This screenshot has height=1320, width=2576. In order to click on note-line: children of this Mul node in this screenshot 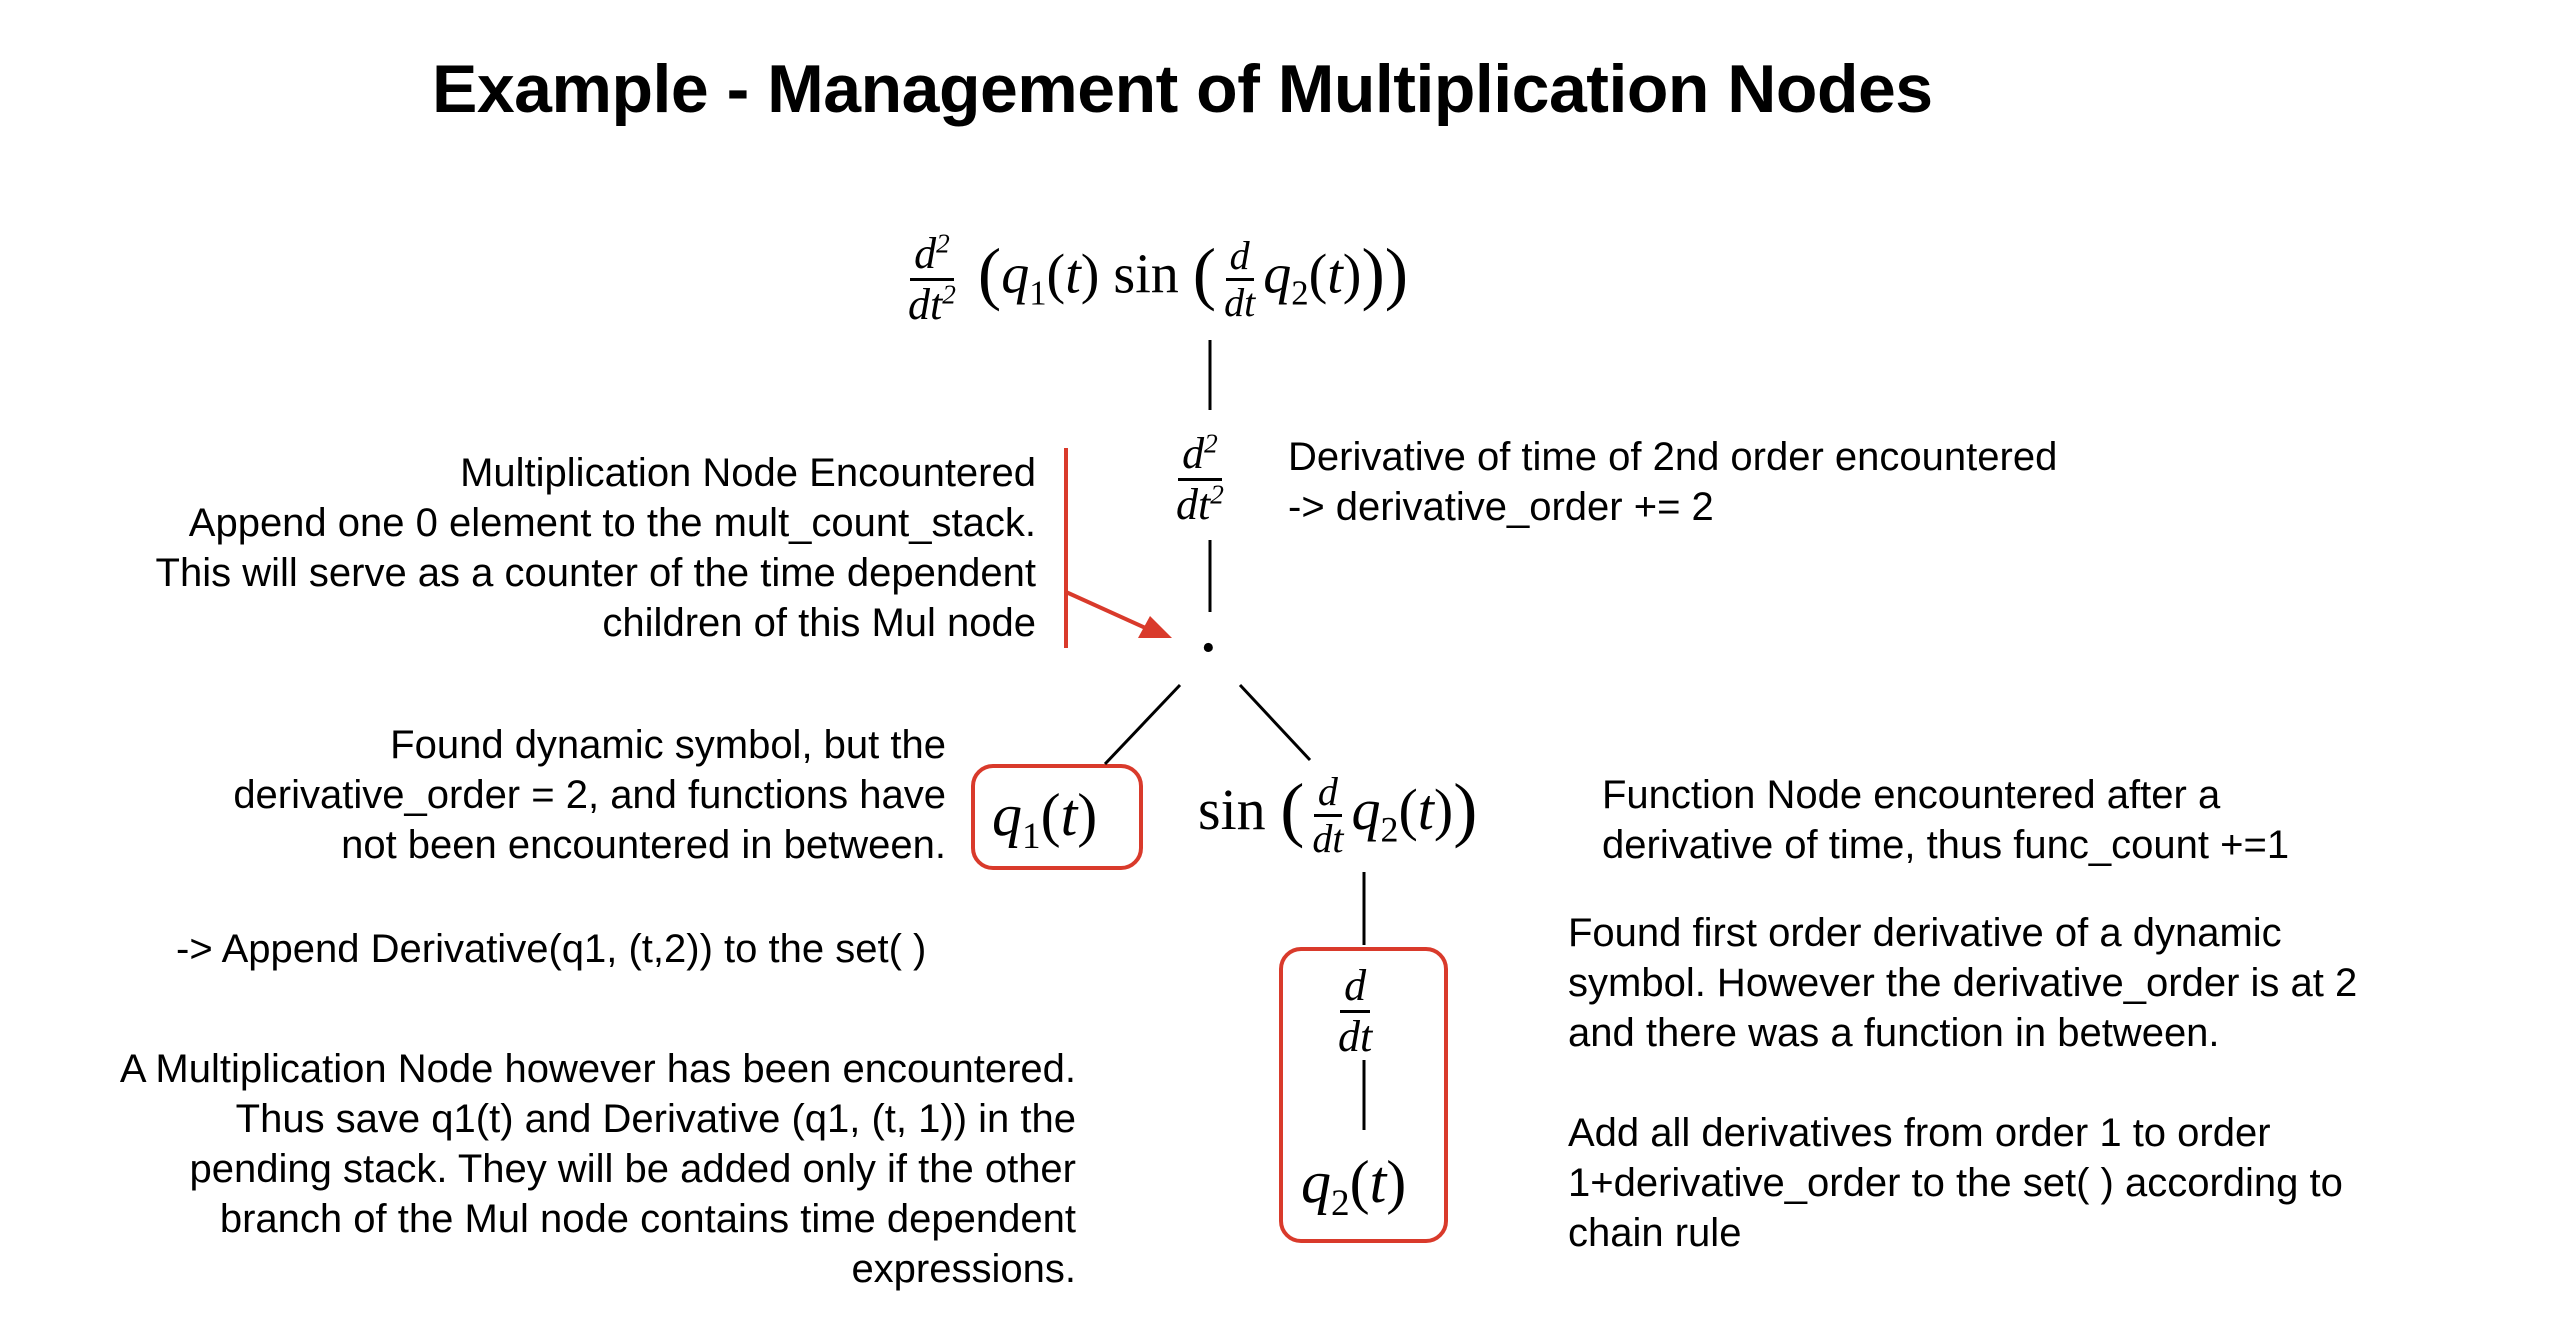, I will do `click(819, 623)`.